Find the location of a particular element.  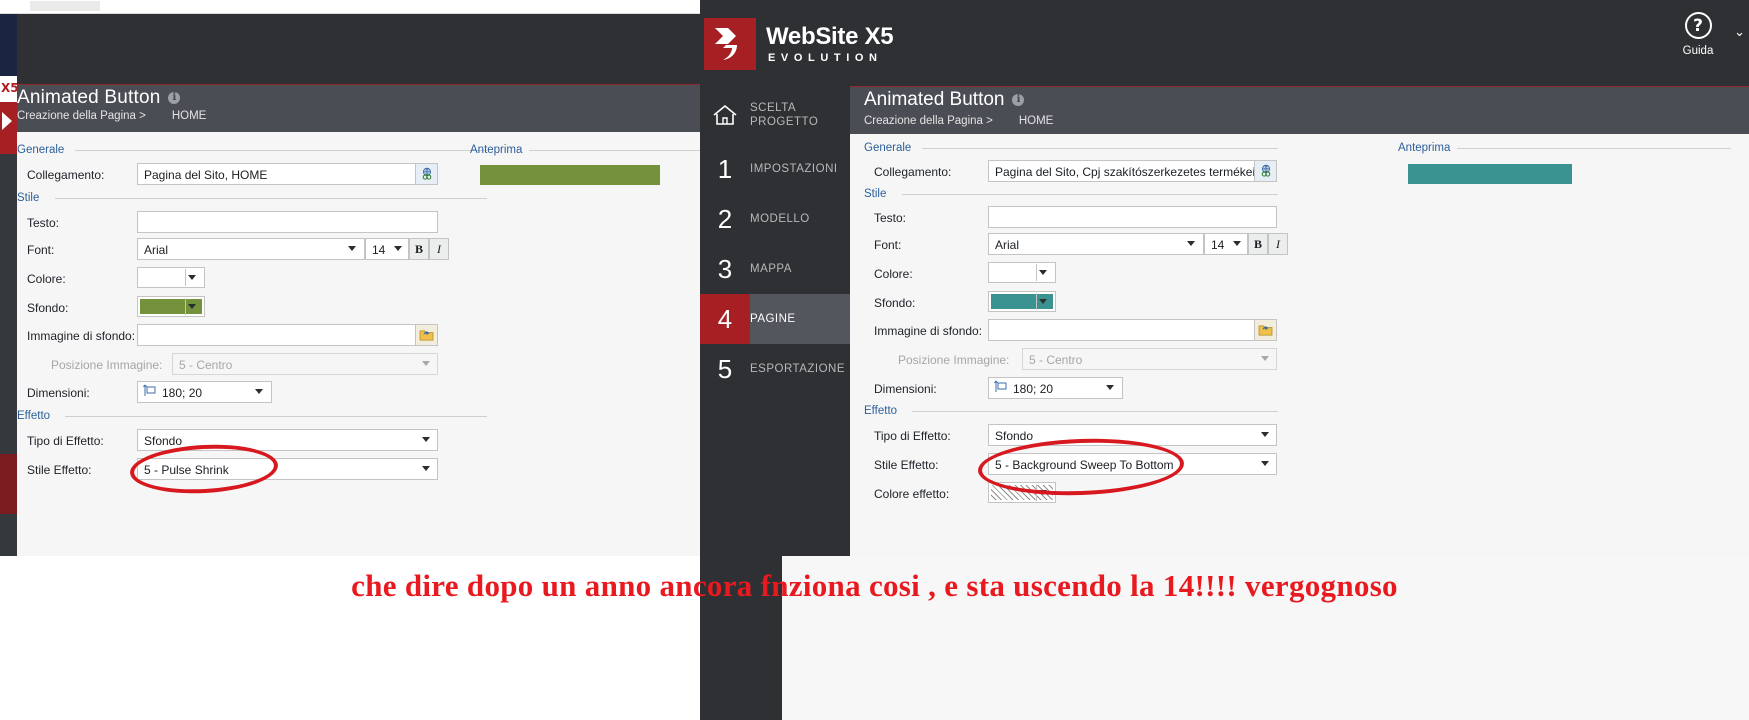

sidebar-item-pagine: 4 PAGINE is located at coordinates (775, 319).